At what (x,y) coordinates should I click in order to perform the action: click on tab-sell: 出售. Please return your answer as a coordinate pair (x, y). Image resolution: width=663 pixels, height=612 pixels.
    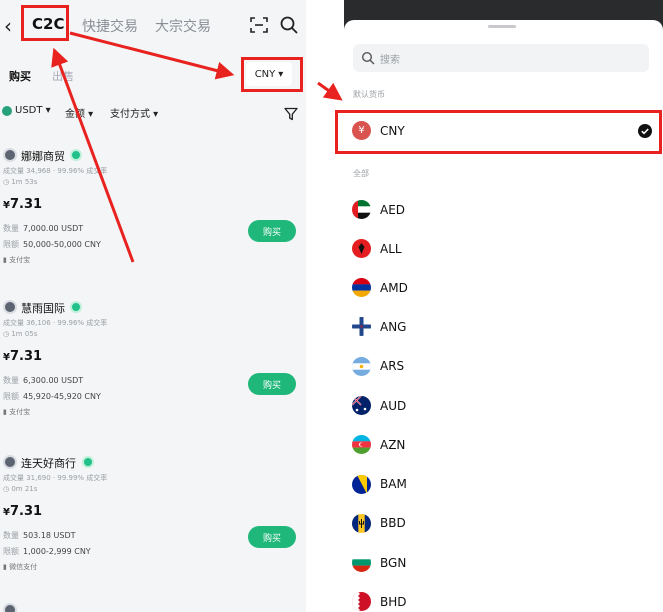
    Looking at the image, I should click on (63, 76).